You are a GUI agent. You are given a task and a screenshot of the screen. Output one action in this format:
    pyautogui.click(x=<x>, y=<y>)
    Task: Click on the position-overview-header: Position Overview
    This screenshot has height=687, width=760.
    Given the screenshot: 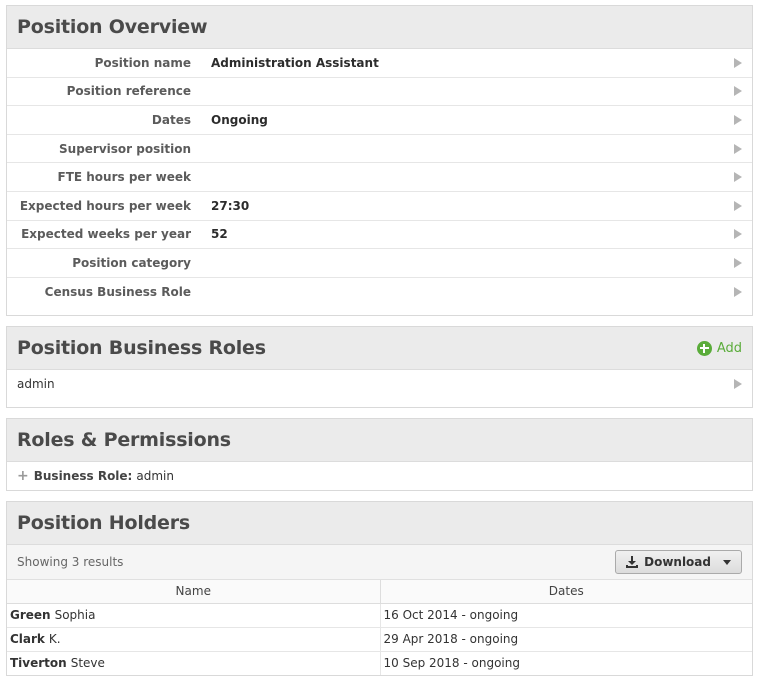 What is the action you would take?
    pyautogui.click(x=379, y=27)
    